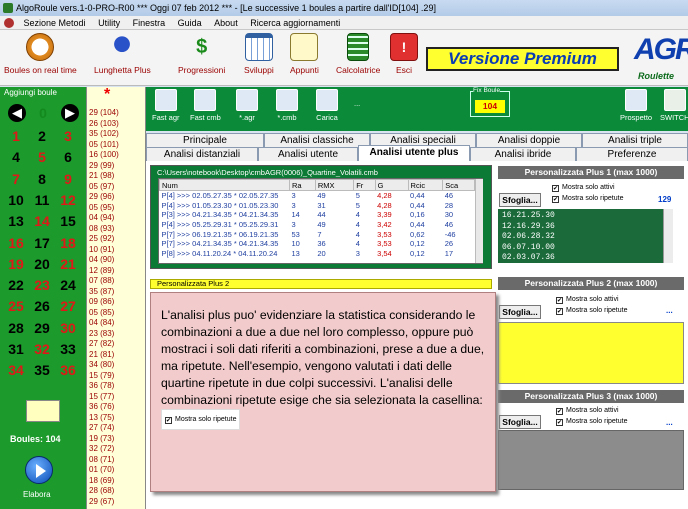 This screenshot has width=688, height=509. Describe the element at coordinates (295, 23) in the screenshot. I see `menu-ricerca-aggiornamenti: Ricerca aggiornamenti` at that location.